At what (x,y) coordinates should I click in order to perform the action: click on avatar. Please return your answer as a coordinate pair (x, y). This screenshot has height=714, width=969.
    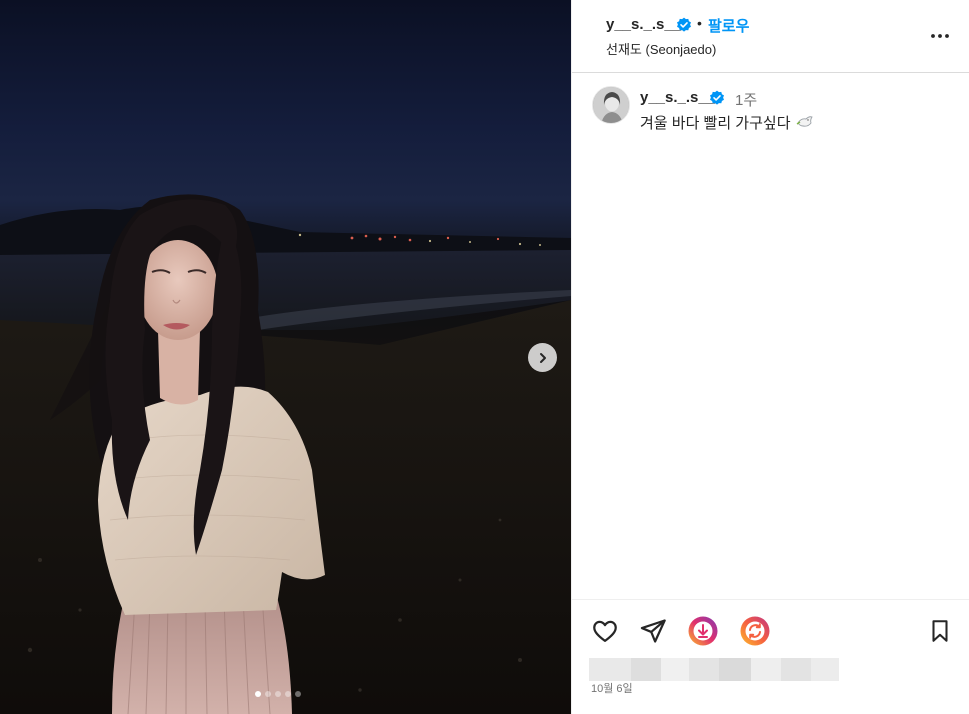
    Looking at the image, I should click on (611, 105).